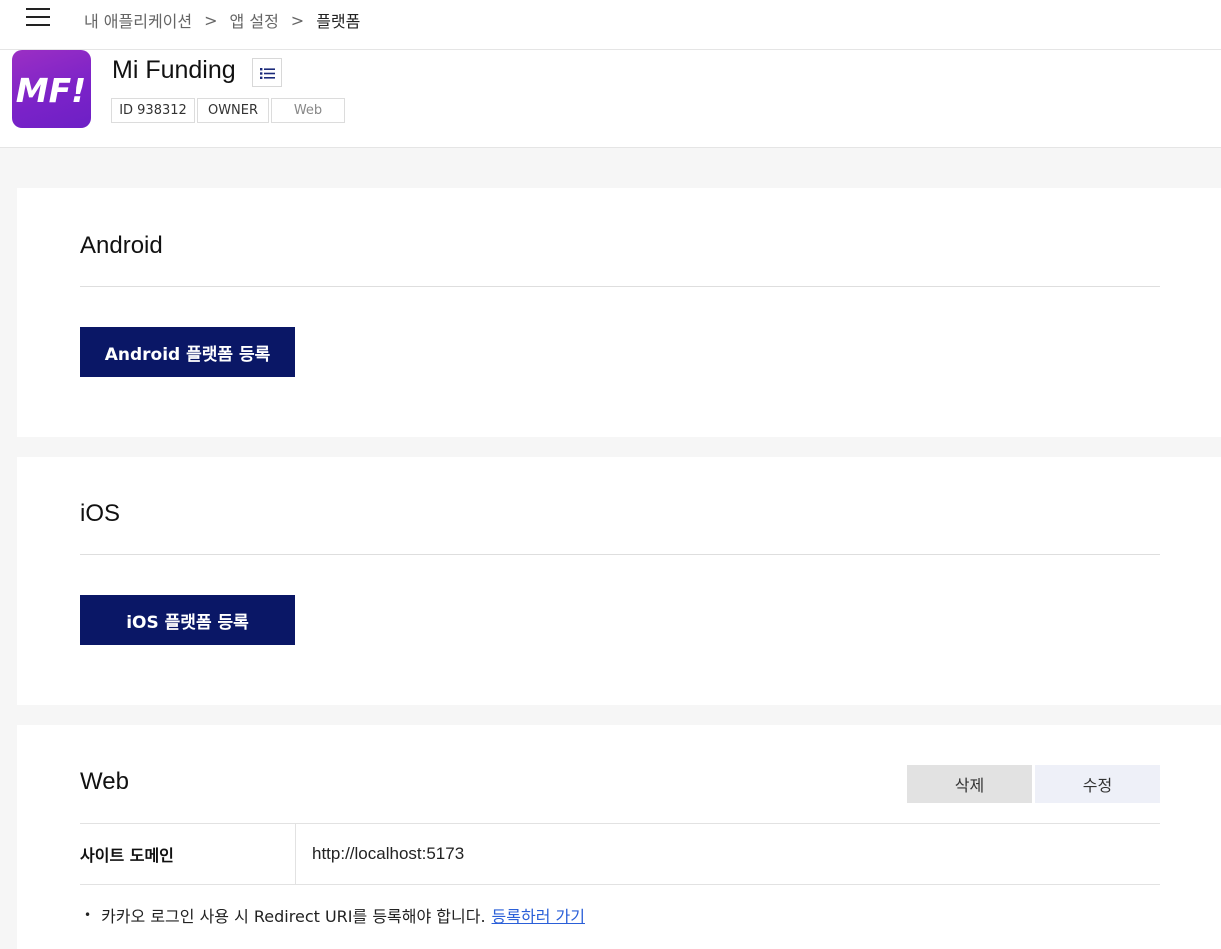  I want to click on ios-register-button: iOS 플랫폼 등록, so click(187, 620).